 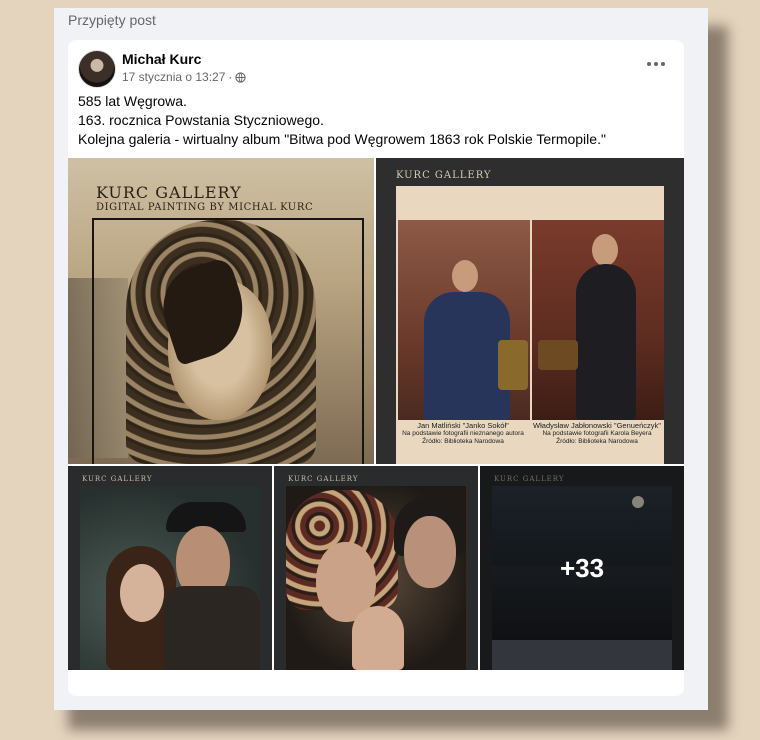 I want to click on painting-women, so click(x=376, y=578).